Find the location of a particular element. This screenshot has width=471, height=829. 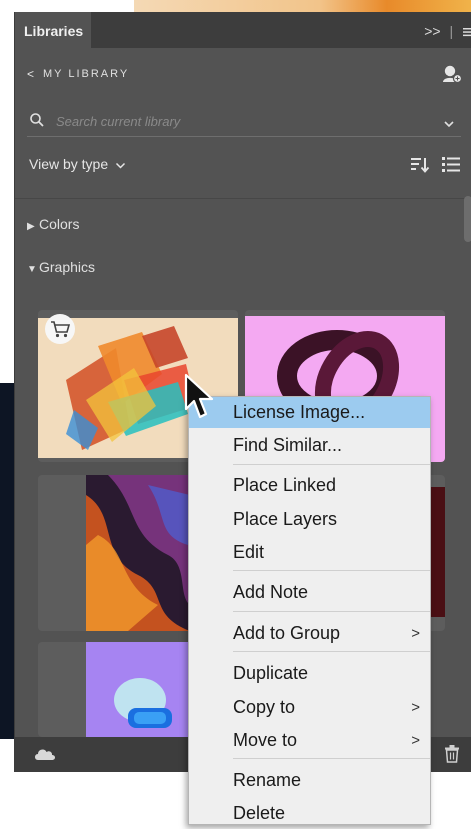

panel-menu-icon is located at coordinates (467, 32).